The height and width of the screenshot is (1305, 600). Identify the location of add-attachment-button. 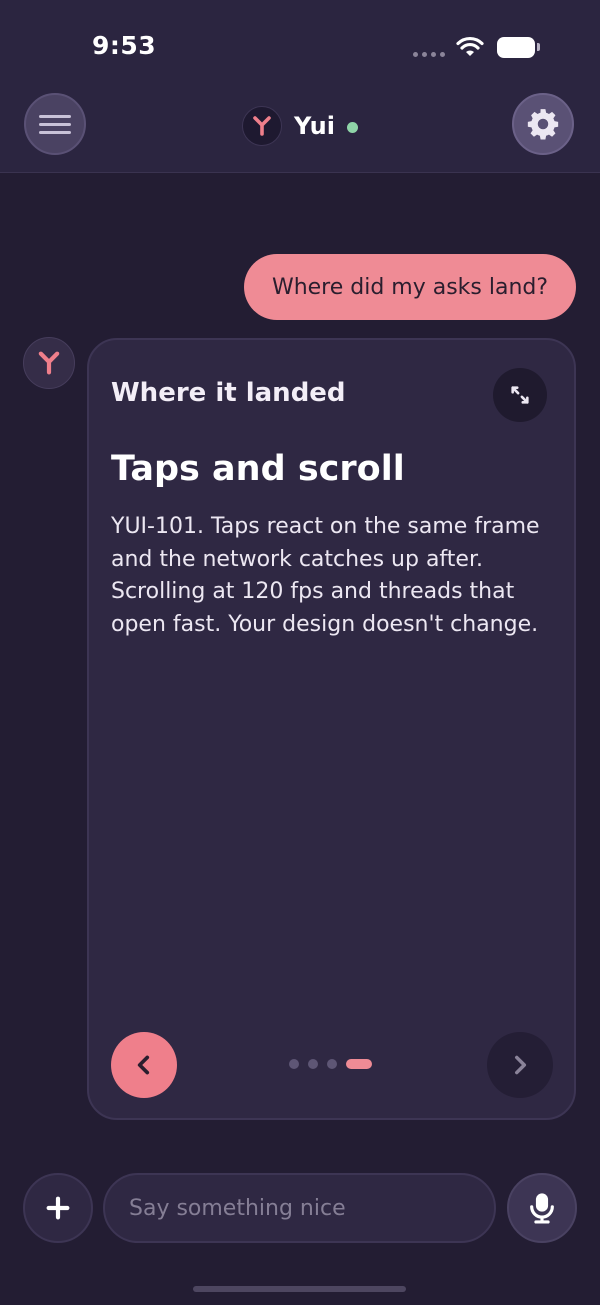
(58, 1208).